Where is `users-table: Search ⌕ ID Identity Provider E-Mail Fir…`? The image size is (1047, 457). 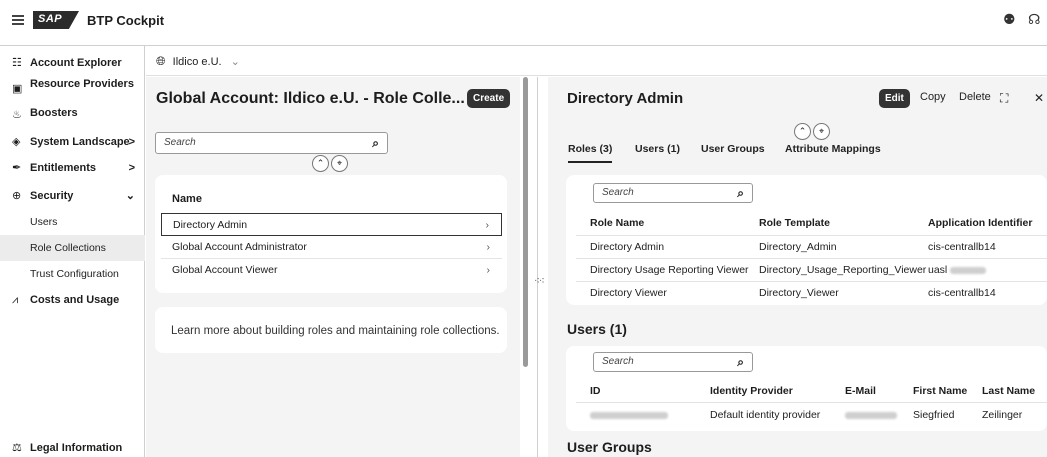
users-table: Search ⌕ ID Identity Provider E-Mail Fir… is located at coordinates (806, 388).